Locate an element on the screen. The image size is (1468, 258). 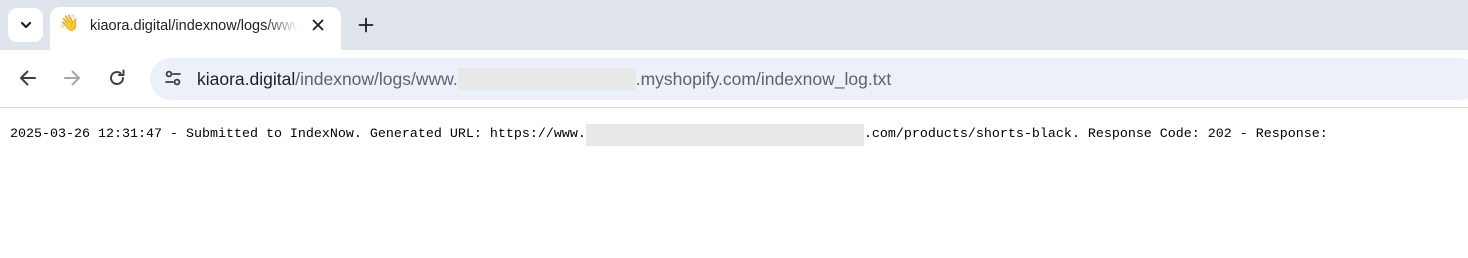
active-tab: 👋 kiaora.digital/indexnow/logs/www. is located at coordinates (195, 28).